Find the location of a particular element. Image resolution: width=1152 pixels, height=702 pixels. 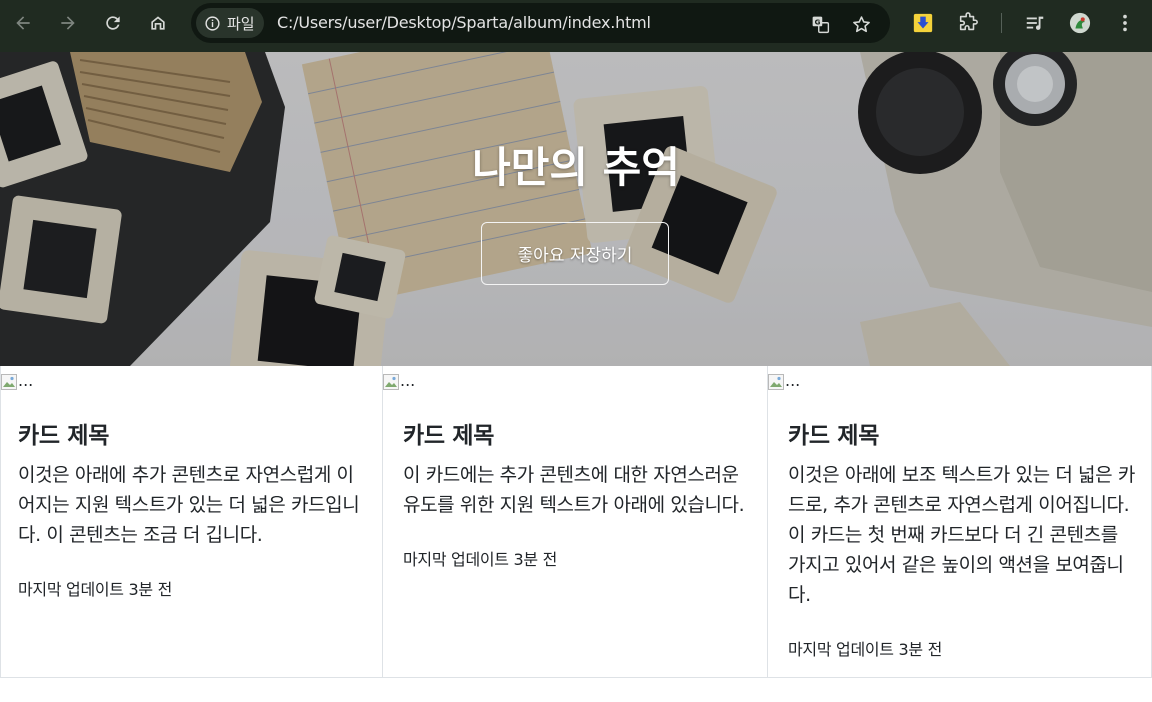

profile-avatar-icon is located at coordinates (1080, 23).